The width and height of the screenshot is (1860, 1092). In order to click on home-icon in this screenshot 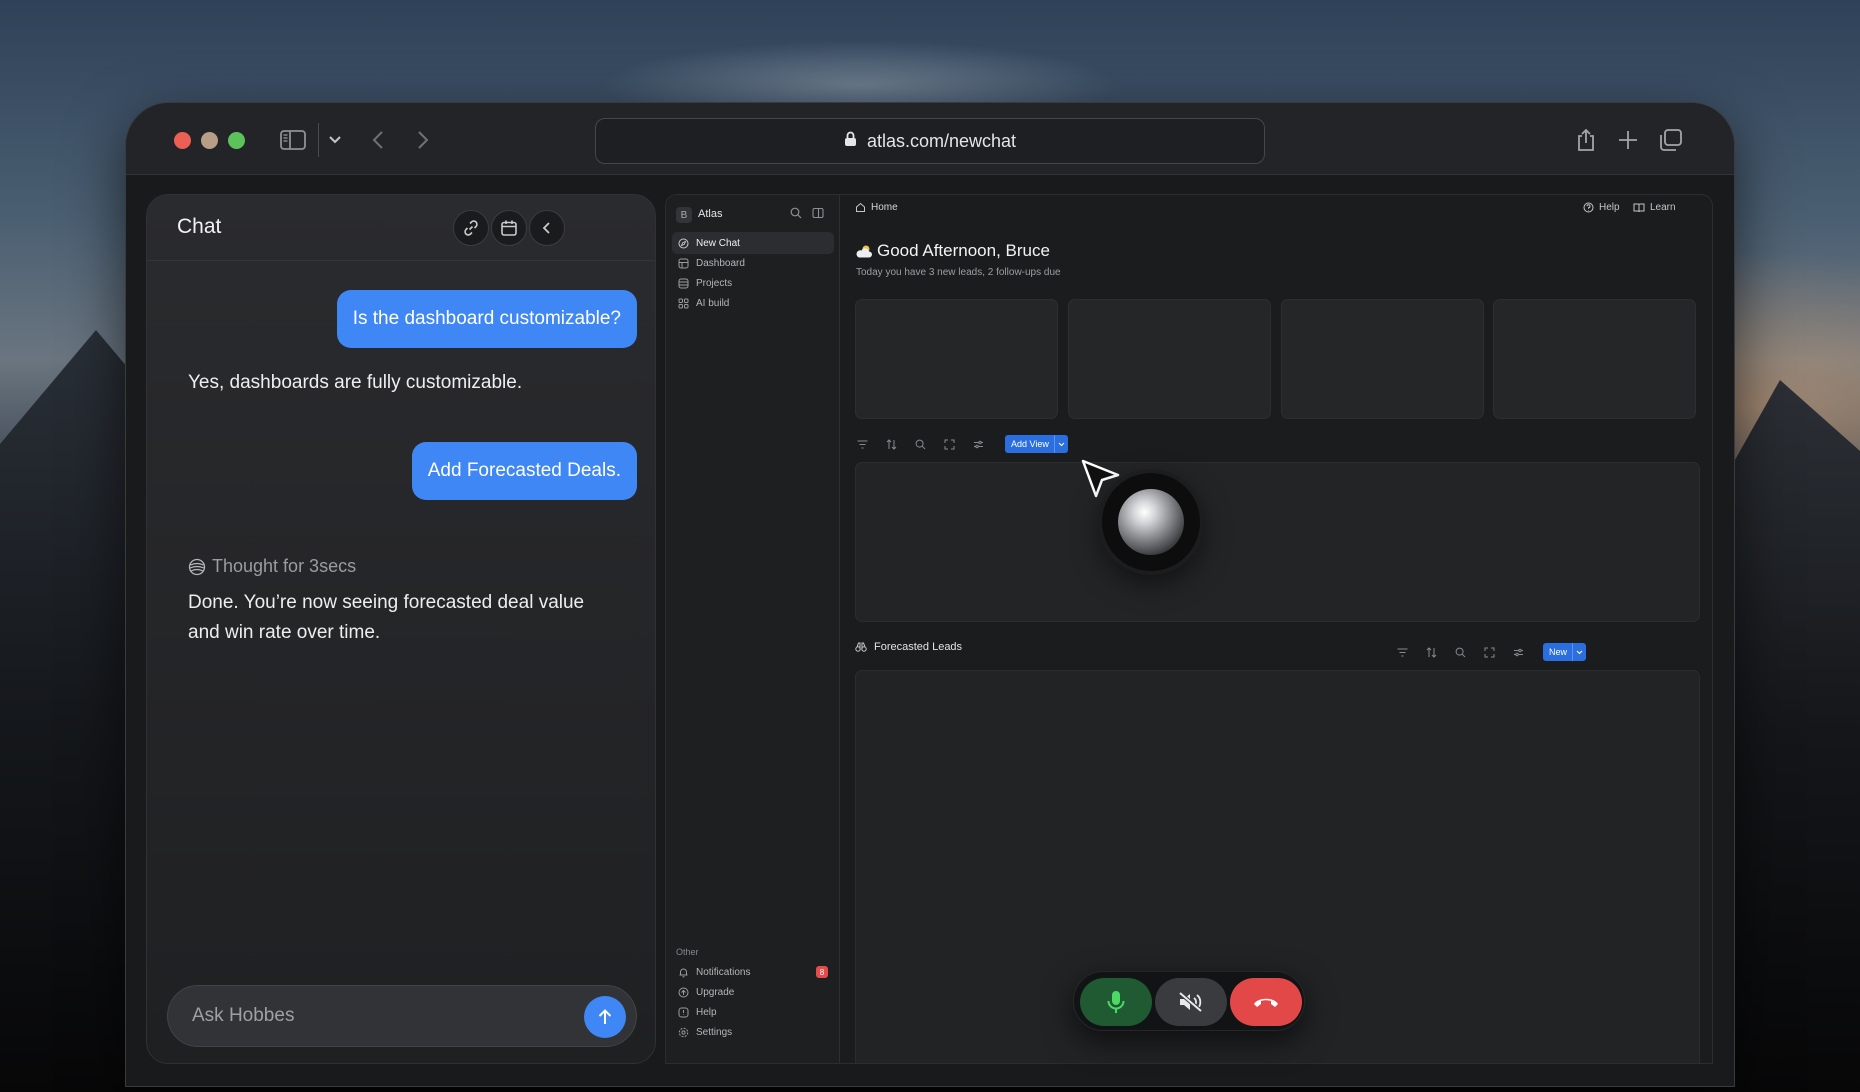, I will do `click(860, 207)`.